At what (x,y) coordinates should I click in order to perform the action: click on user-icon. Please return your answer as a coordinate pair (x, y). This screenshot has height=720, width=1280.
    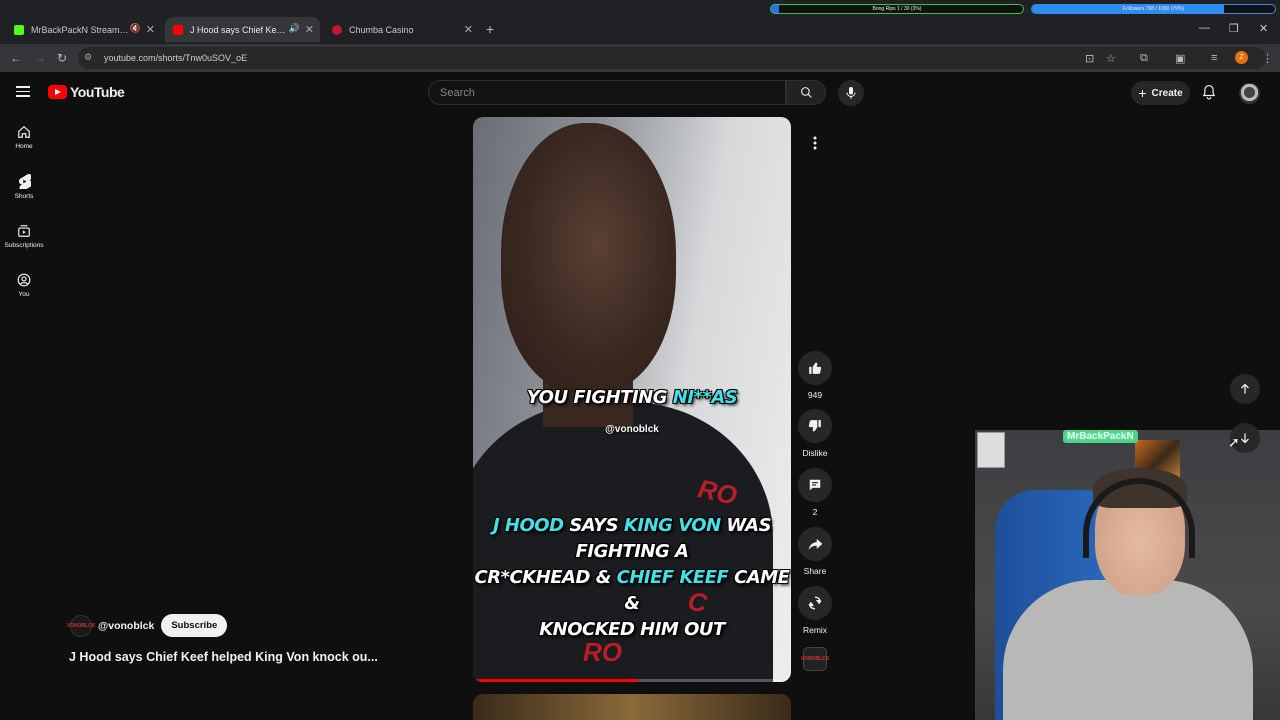
    Looking at the image, I should click on (24, 280).